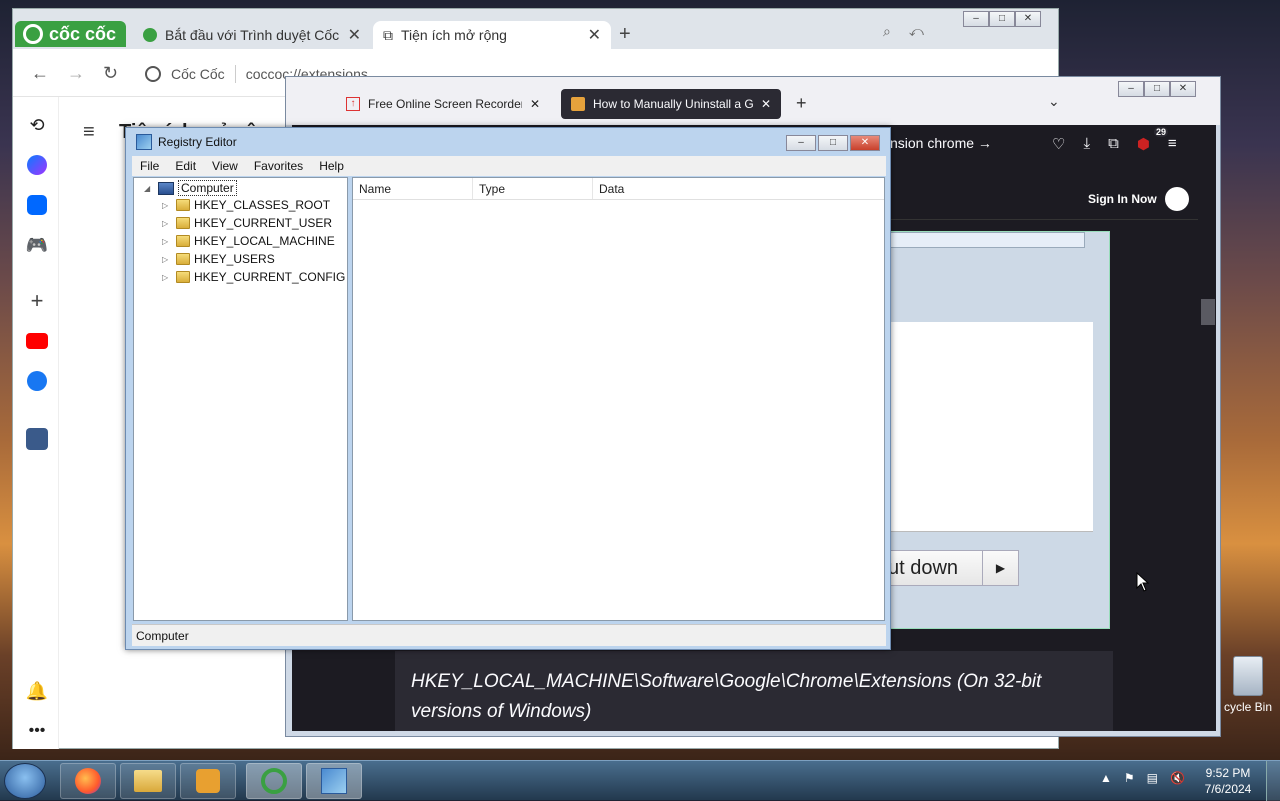  I want to click on puzzle-icon: ⧉, so click(388, 34).